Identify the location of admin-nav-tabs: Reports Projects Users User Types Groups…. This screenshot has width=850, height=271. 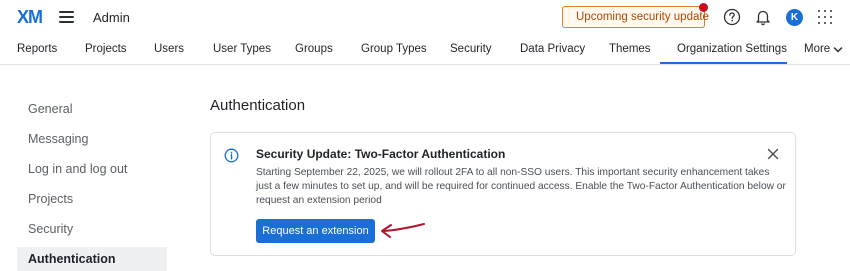
(425, 50).